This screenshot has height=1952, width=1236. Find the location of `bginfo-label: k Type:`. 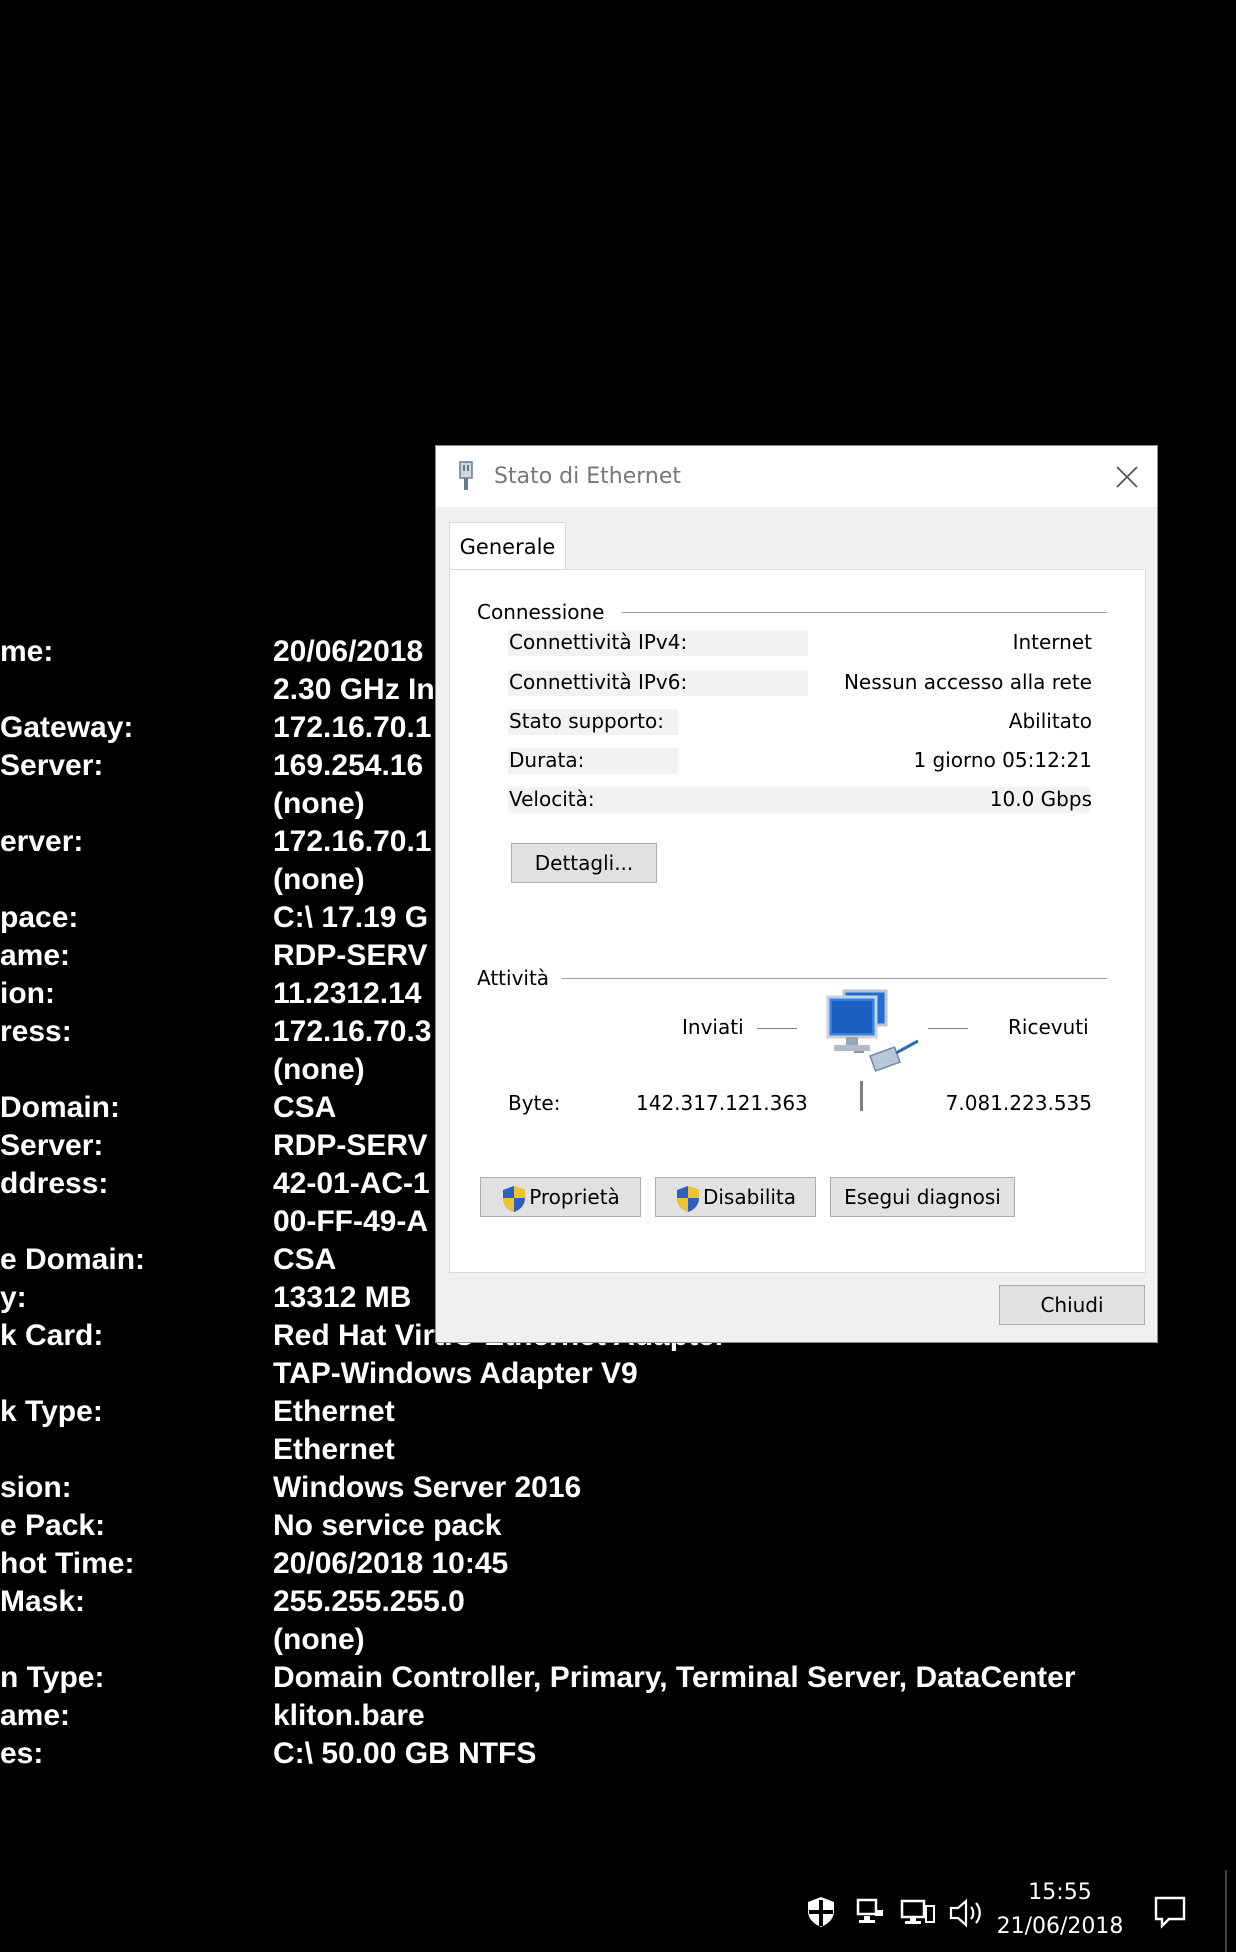

bginfo-label: k Type: is located at coordinates (51, 1411).